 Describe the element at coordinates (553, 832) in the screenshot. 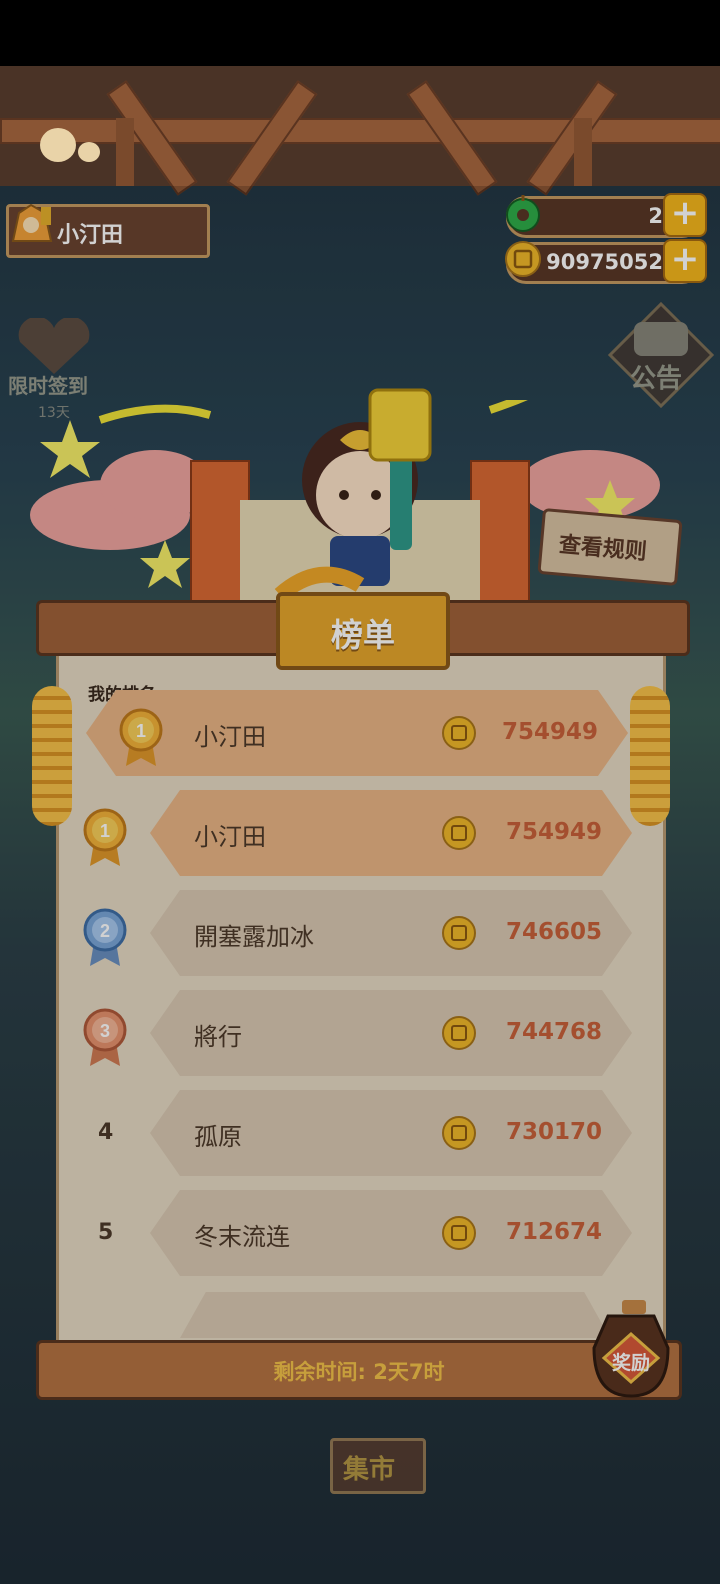

I see `player-score: 754949` at that location.